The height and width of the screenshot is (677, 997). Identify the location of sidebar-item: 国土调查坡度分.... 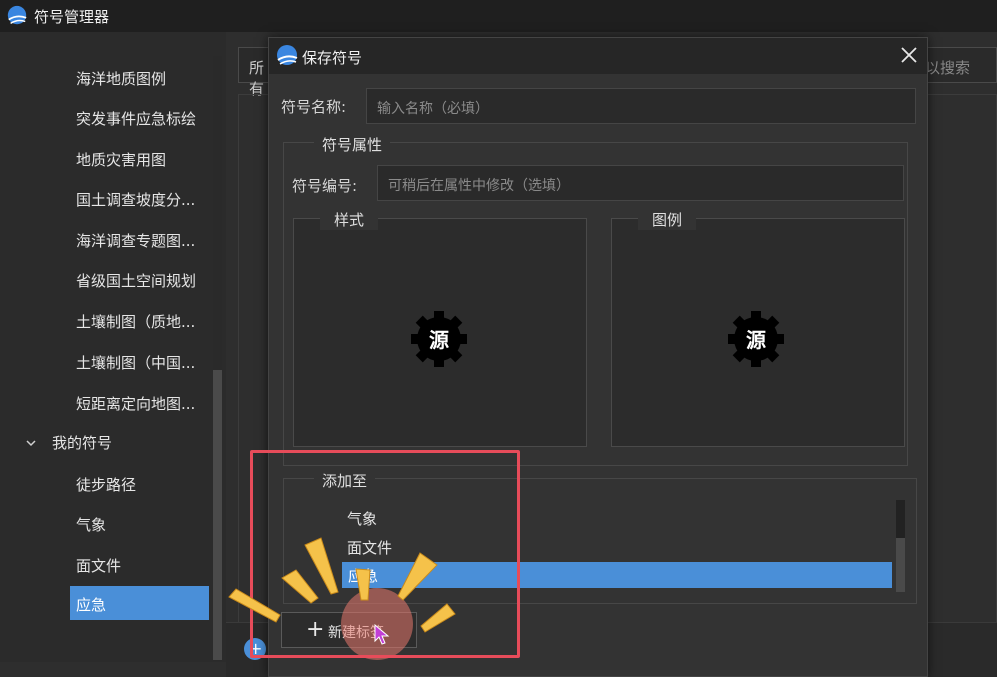
(135, 199).